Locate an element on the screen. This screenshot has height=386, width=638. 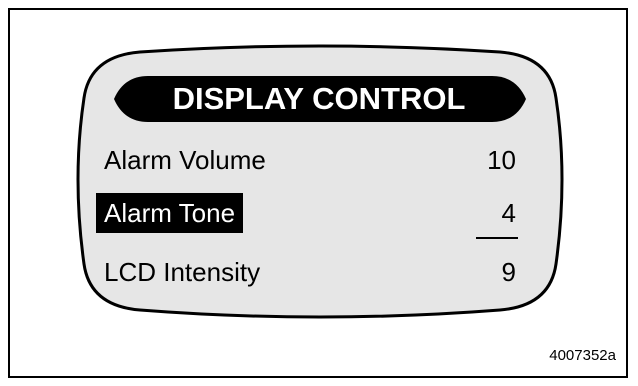
display-title: DISPLAY CONTROL is located at coordinates (319, 98).